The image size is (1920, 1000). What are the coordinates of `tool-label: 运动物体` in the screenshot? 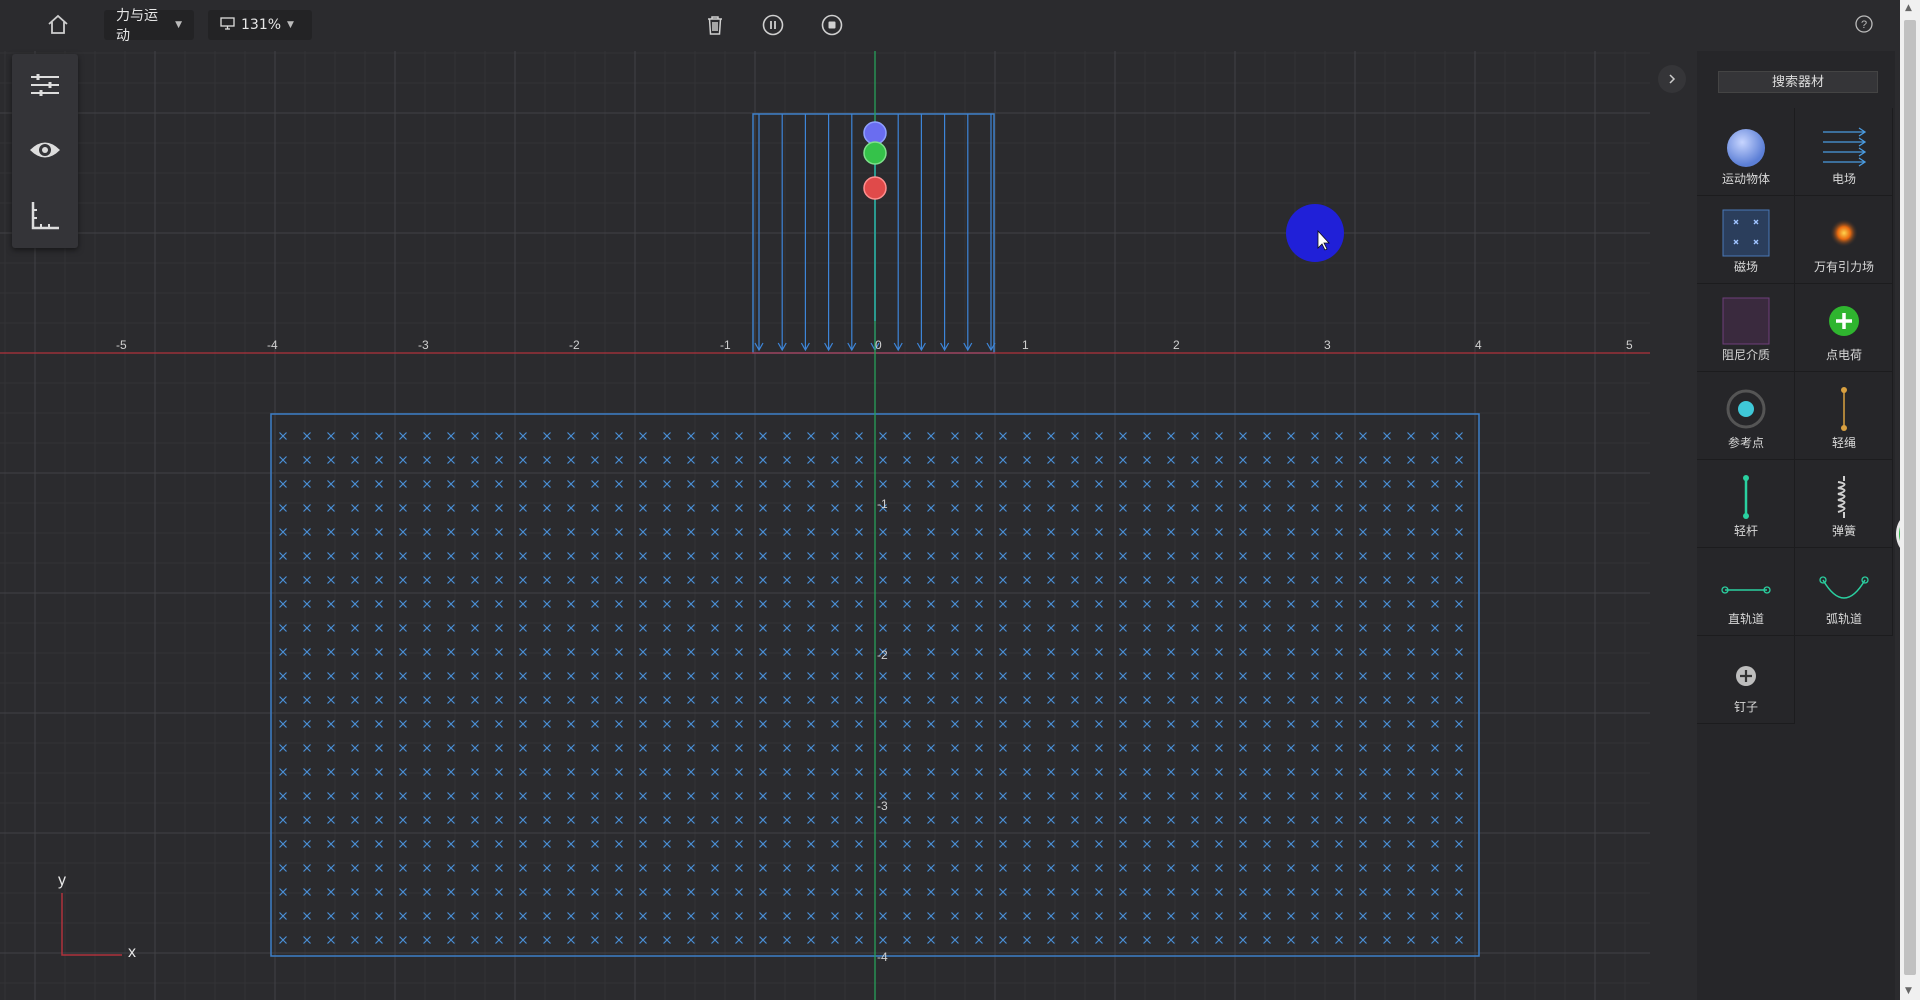 It's located at (1745, 179).